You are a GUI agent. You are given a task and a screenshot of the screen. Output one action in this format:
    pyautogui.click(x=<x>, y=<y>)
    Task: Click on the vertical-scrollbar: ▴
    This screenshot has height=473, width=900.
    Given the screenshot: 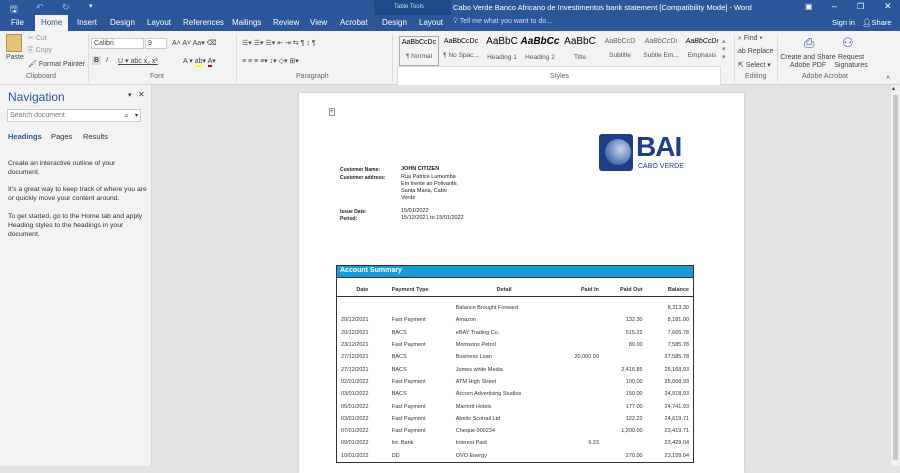 What is the action you would take?
    pyautogui.click(x=895, y=275)
    